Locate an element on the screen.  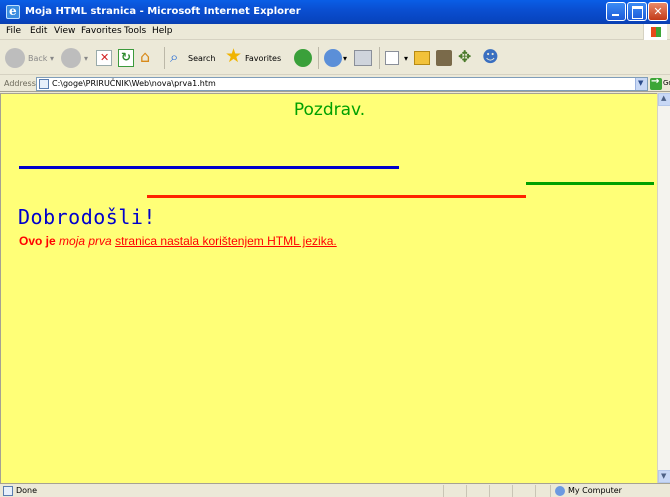
minimize-button is located at coordinates (616, 11).